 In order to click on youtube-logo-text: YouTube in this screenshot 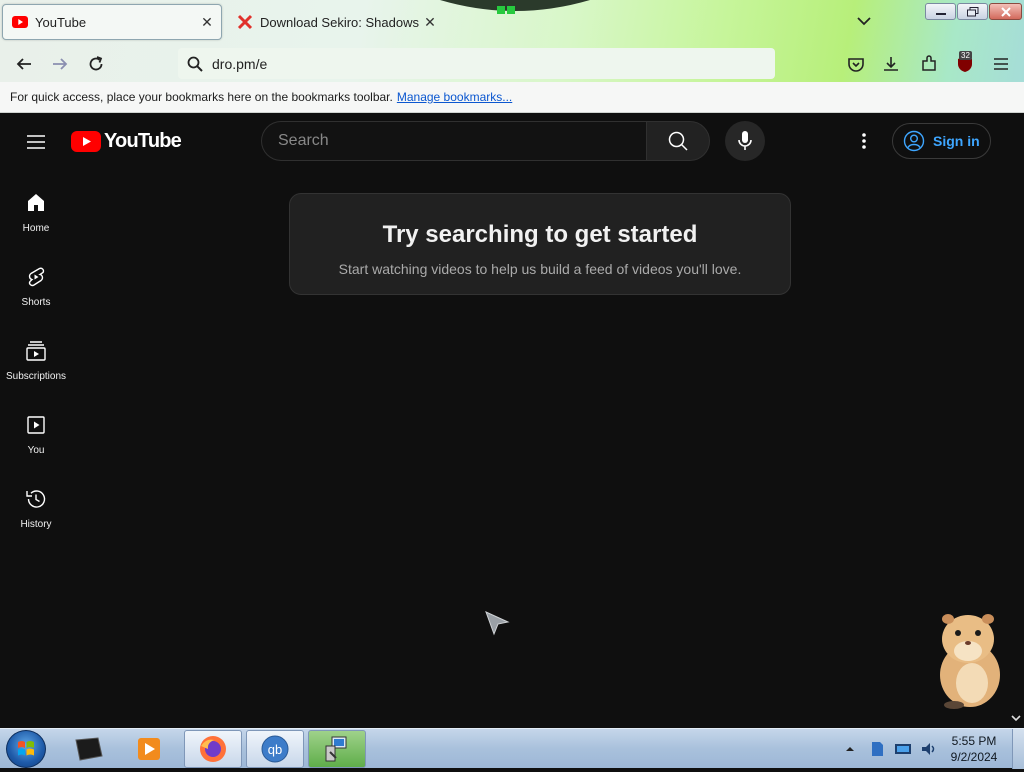, I will do `click(143, 140)`.